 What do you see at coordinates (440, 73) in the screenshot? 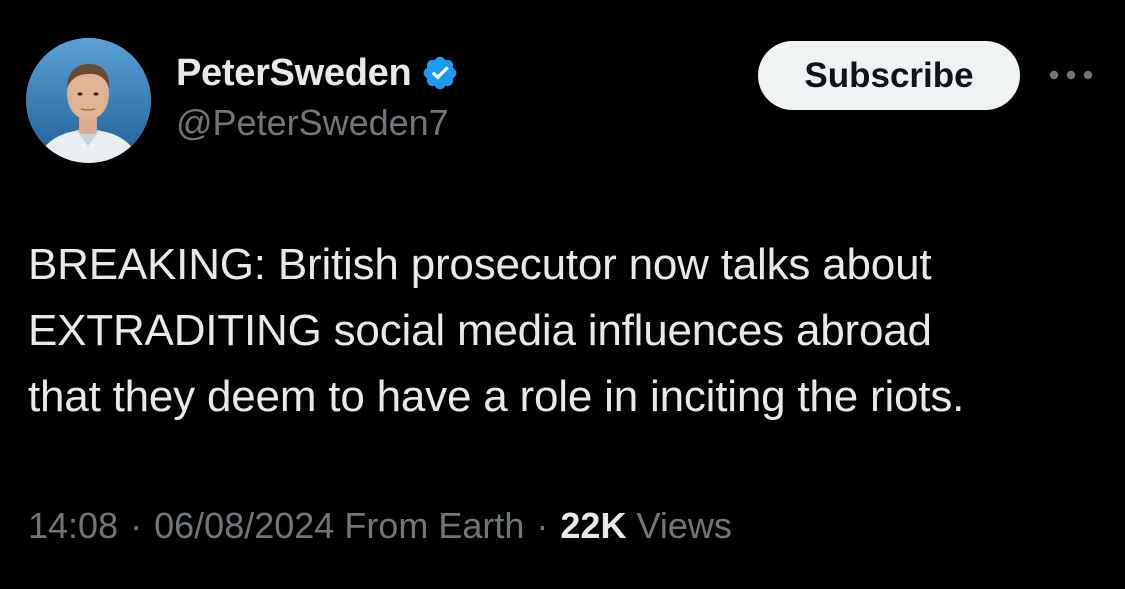
I see `verified-badge-icon` at bounding box center [440, 73].